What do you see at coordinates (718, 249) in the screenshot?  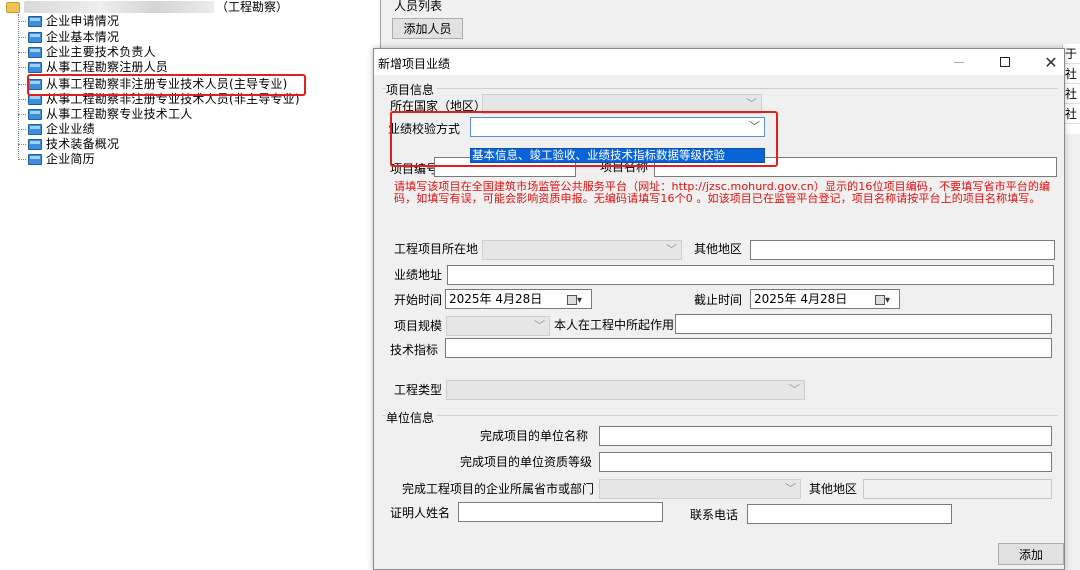 I see `other-region-label: 其他地区` at bounding box center [718, 249].